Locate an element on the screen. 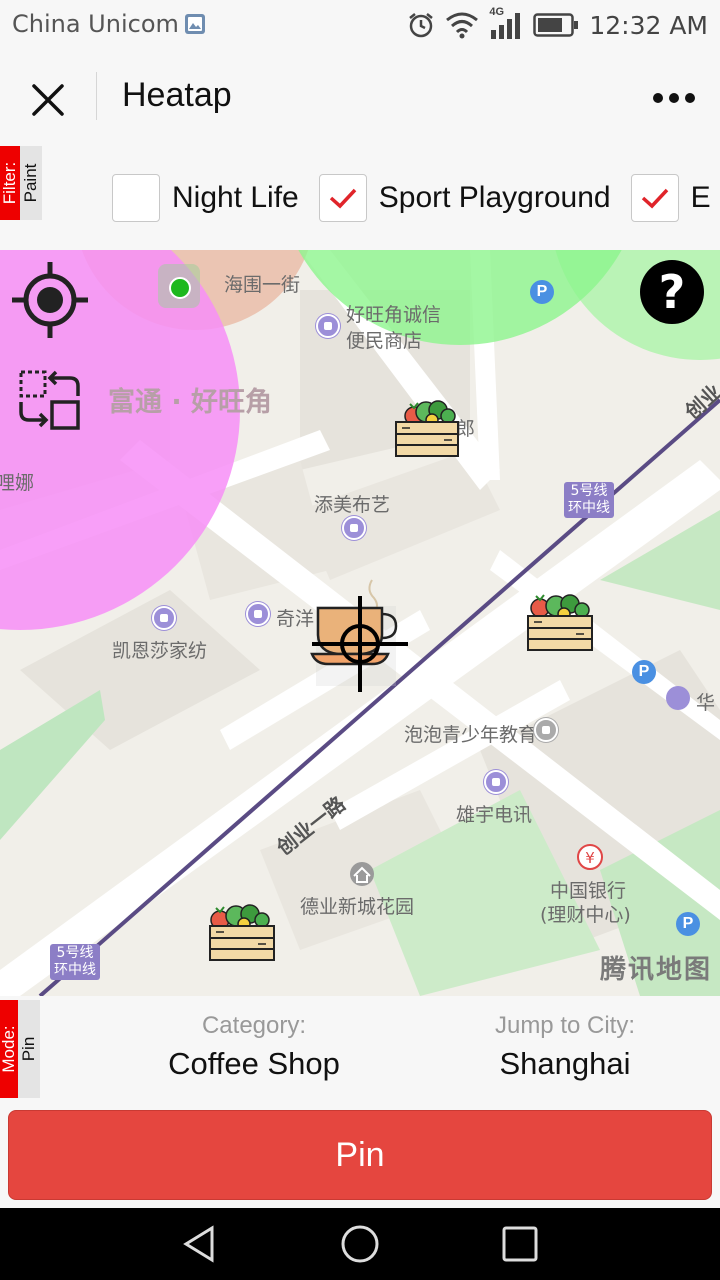 The height and width of the screenshot is (1280, 720). map-label-area: 富通 · 好旺角 is located at coordinates (190, 402).